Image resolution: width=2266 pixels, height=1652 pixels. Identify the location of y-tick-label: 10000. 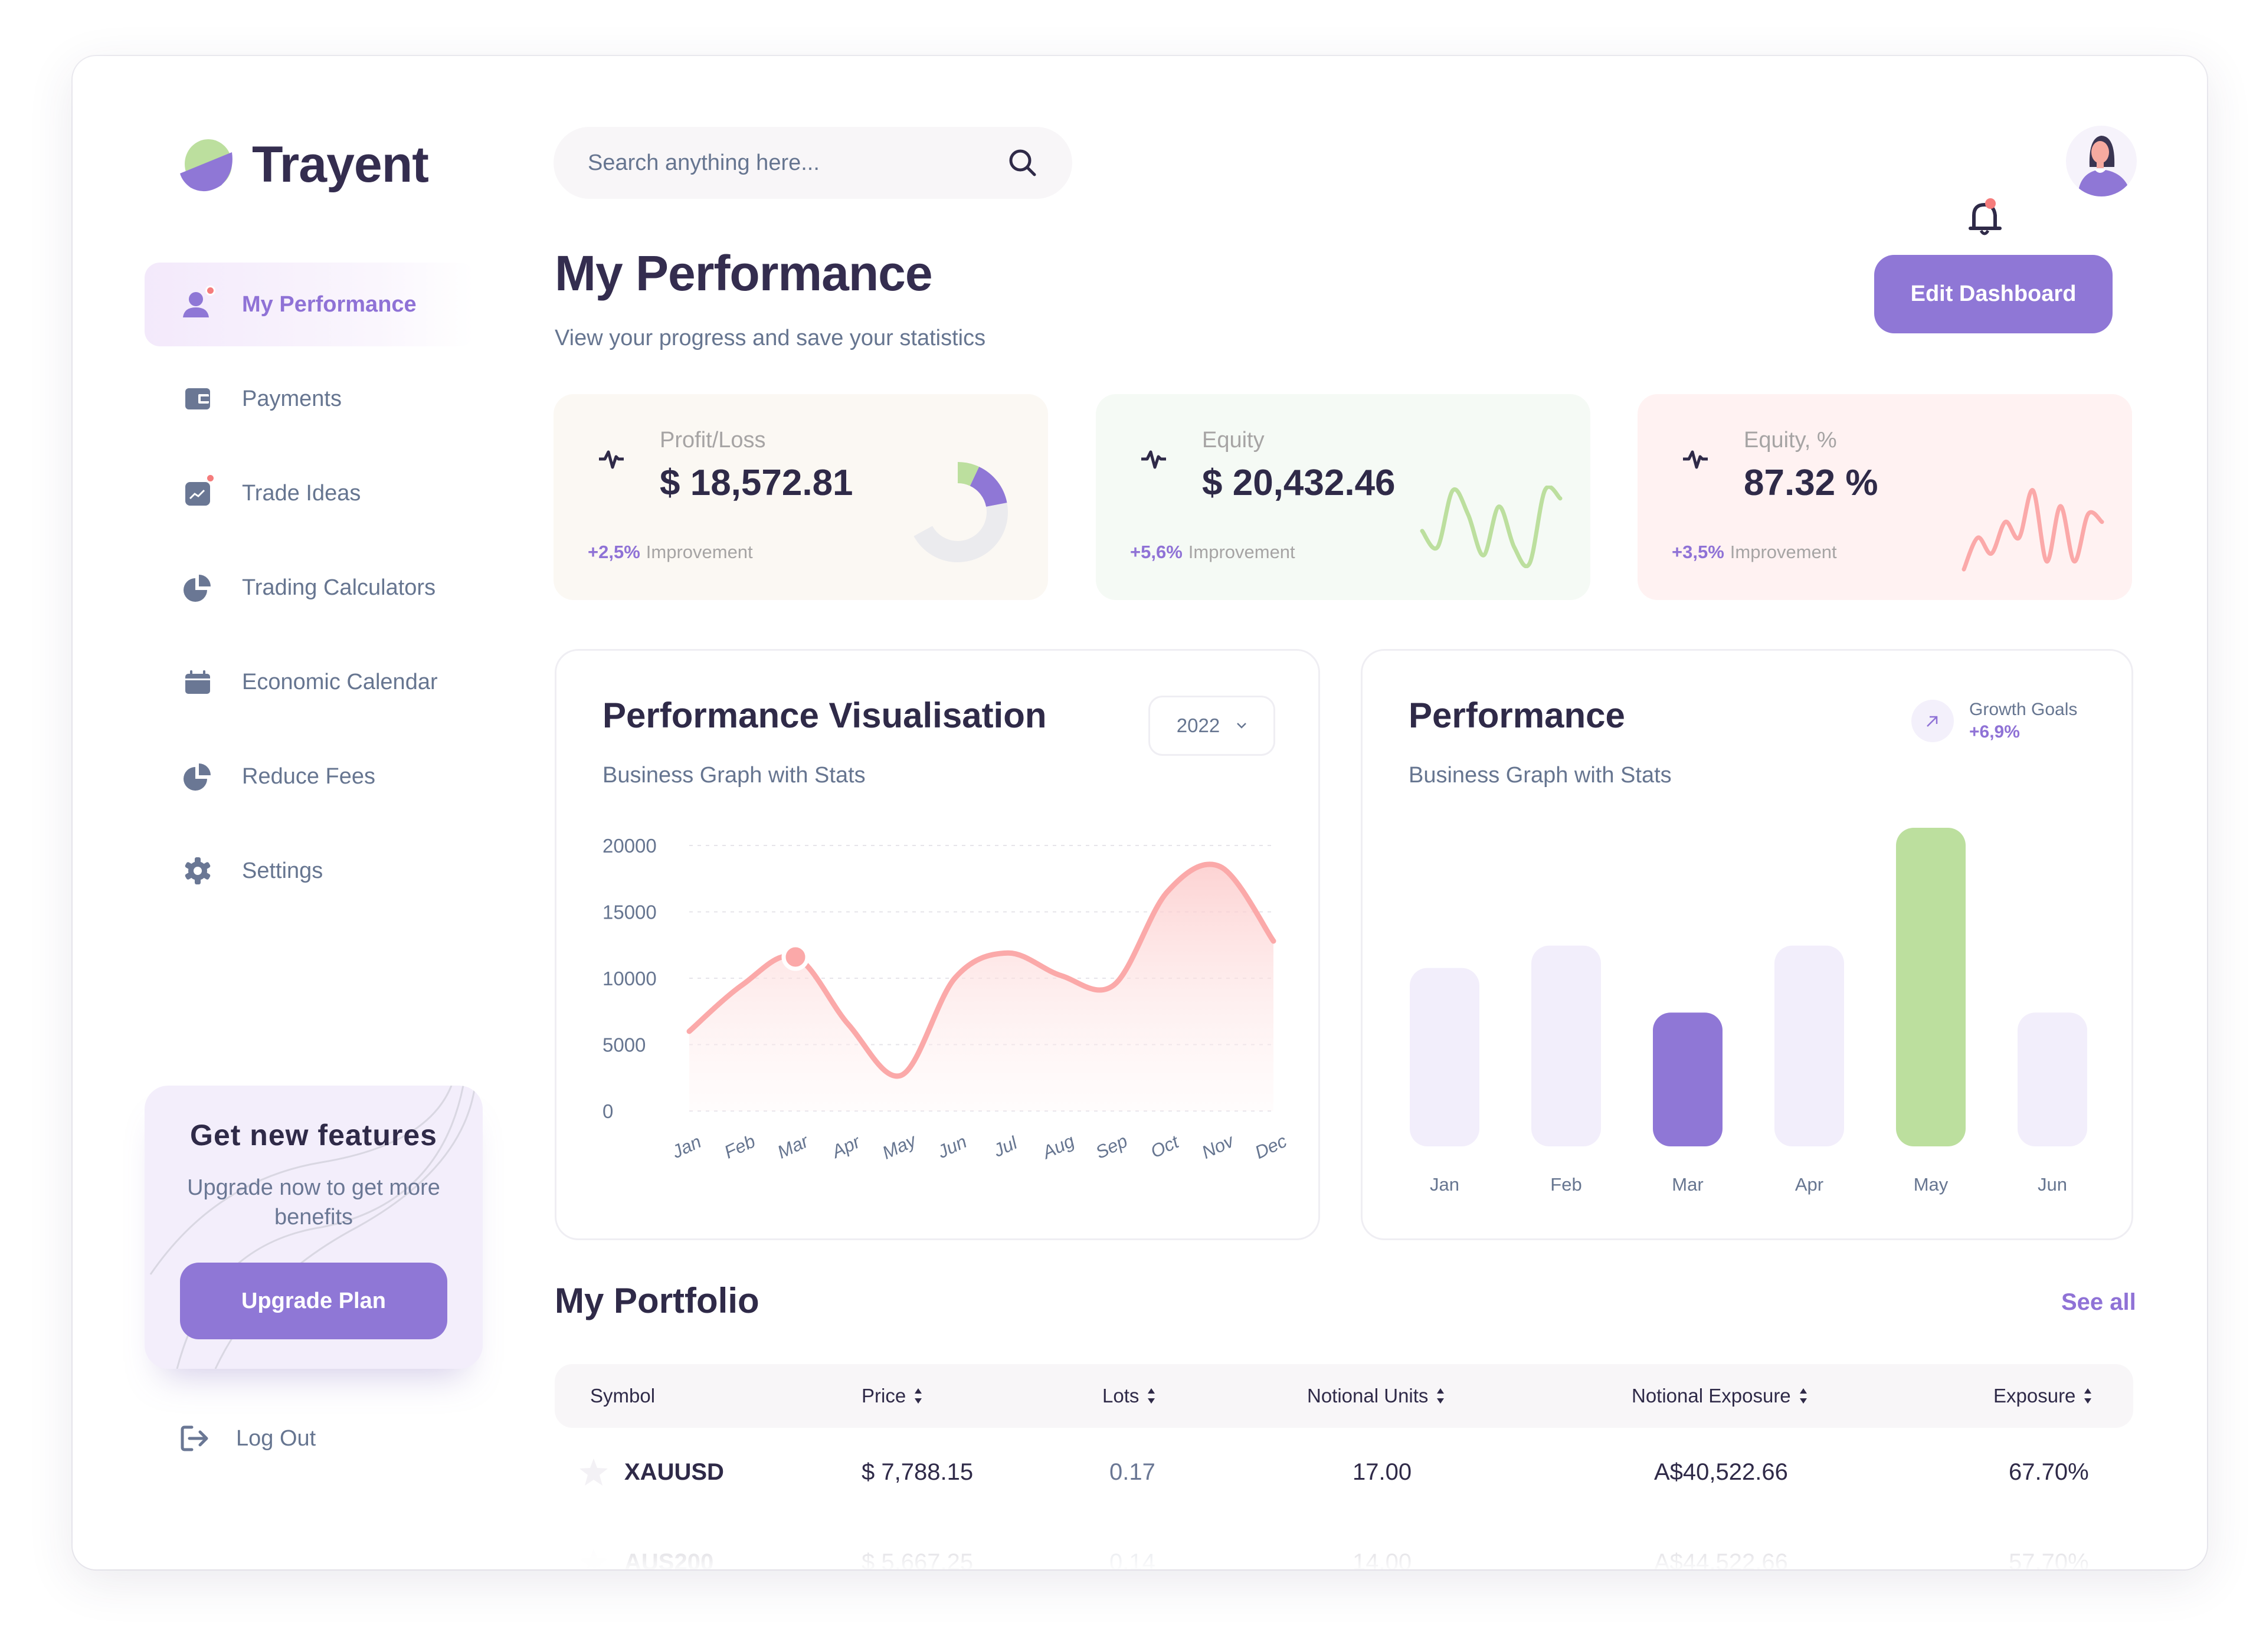
(629, 978).